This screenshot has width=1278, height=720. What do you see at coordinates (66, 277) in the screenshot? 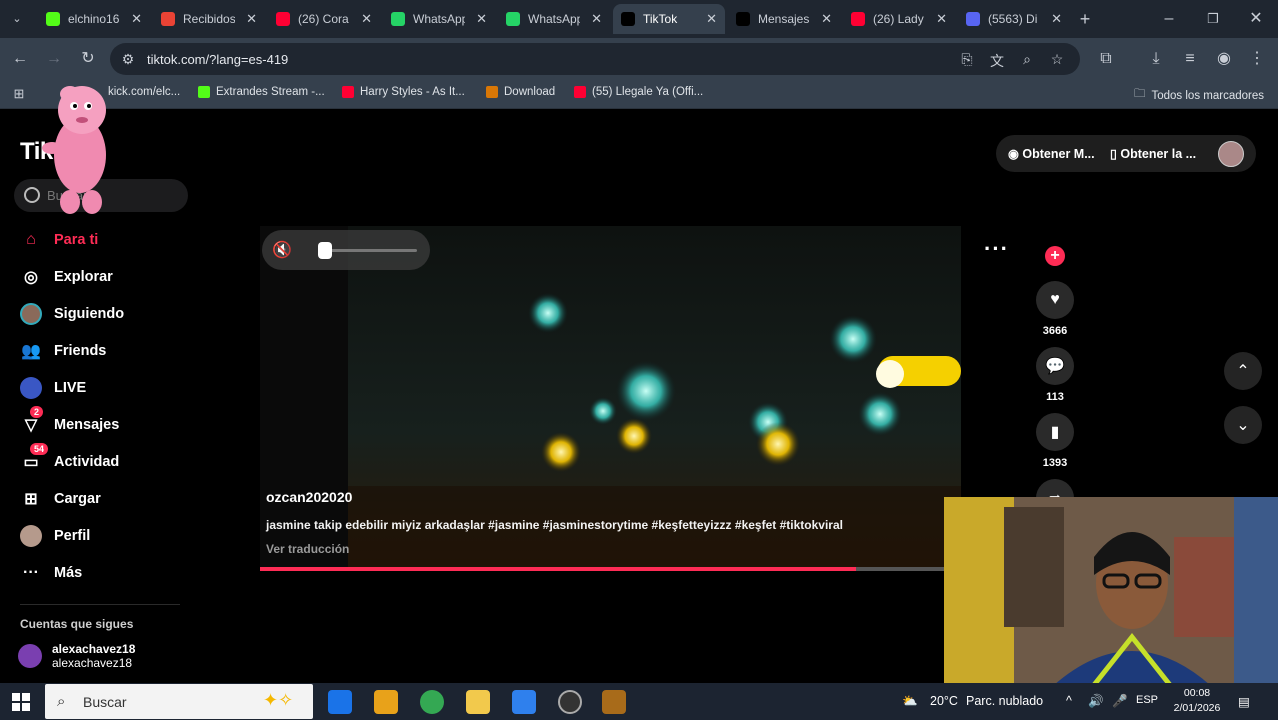
I see `nav-item-explorar: ◎ Explorar` at bounding box center [66, 277].